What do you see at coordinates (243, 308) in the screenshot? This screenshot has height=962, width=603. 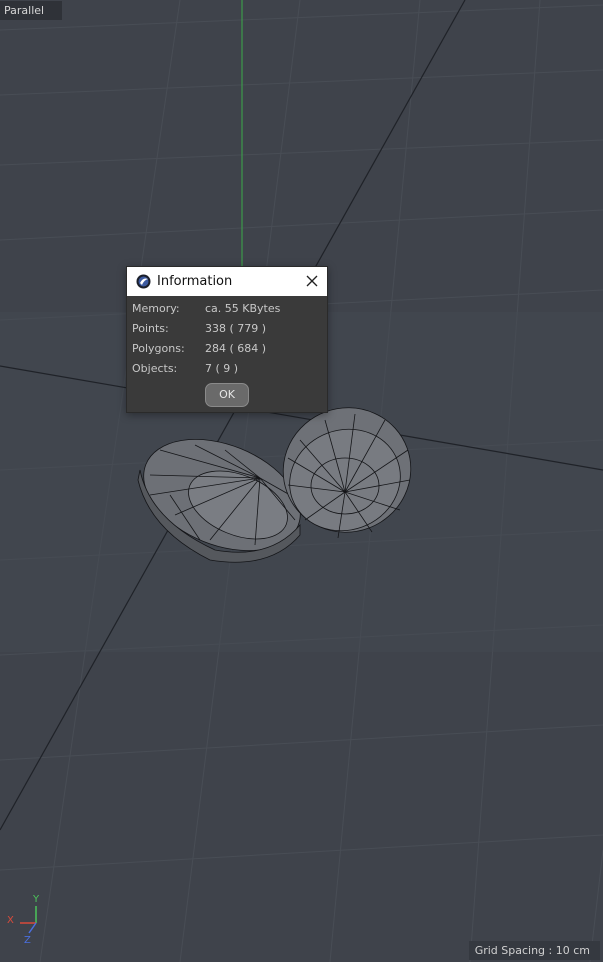 I see `info-value: ca. 55 KBytes` at bounding box center [243, 308].